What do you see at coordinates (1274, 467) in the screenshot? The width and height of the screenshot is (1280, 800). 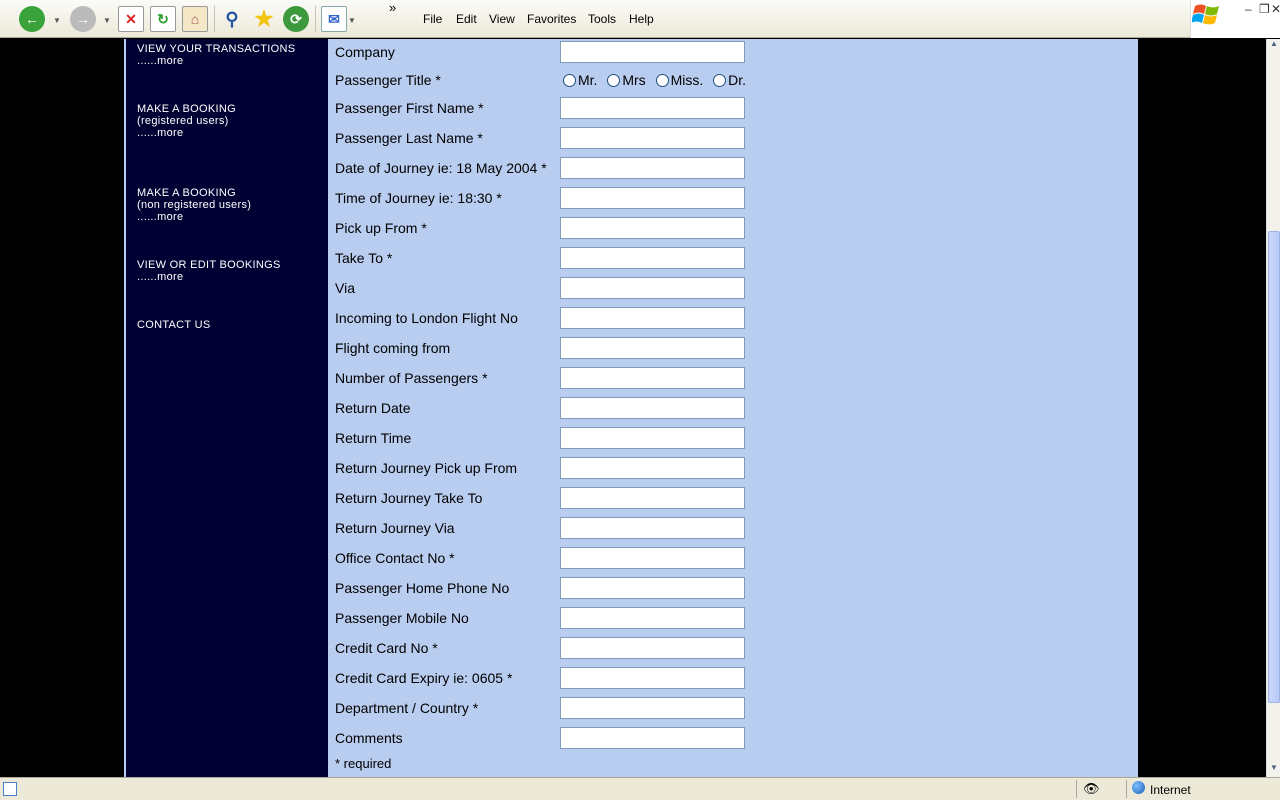 I see `scrollbar-thumb` at bounding box center [1274, 467].